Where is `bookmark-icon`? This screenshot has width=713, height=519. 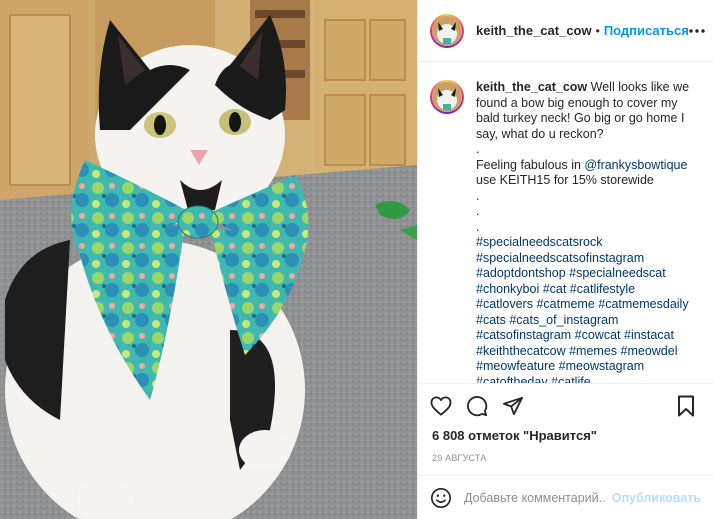
bookmark-icon is located at coordinates (686, 406).